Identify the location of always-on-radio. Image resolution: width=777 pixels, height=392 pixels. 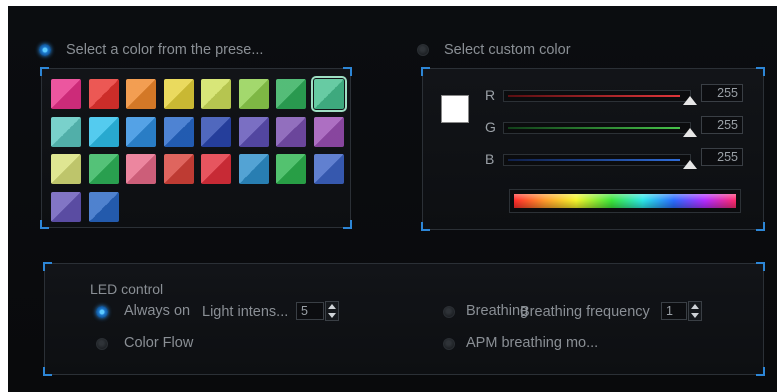
(102, 312).